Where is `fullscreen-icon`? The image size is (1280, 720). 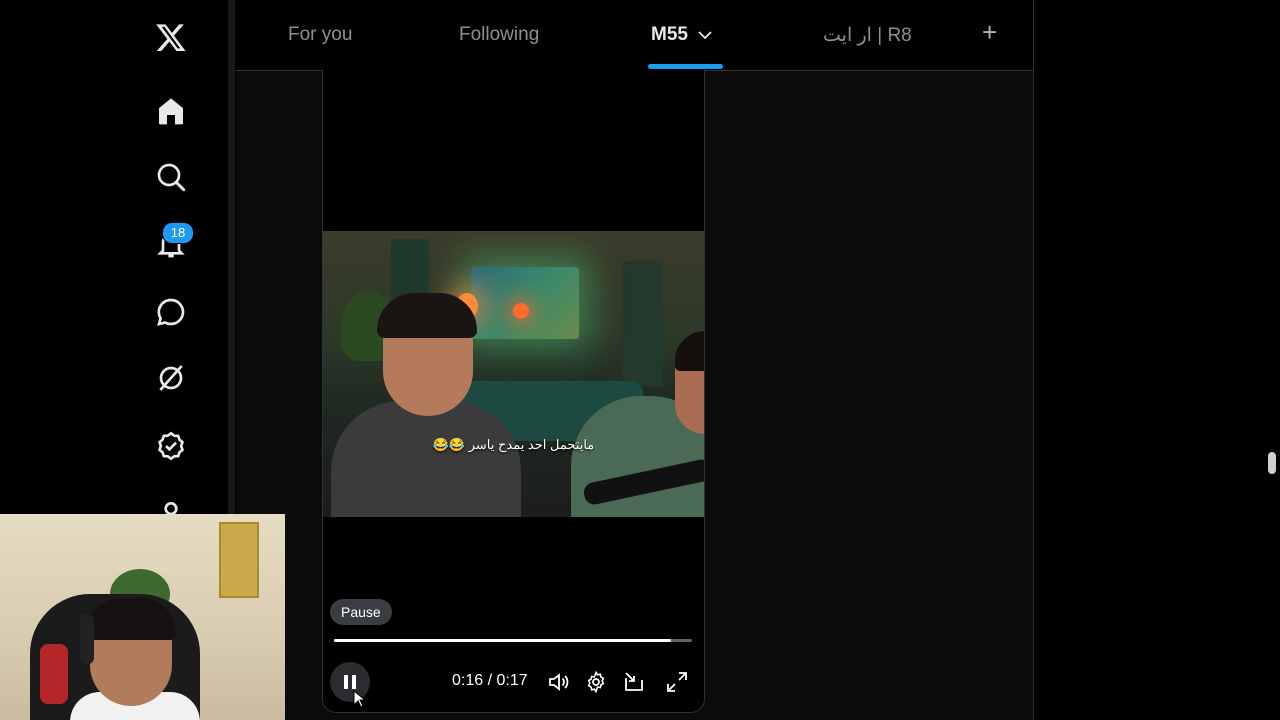
fullscreen-icon is located at coordinates (677, 682).